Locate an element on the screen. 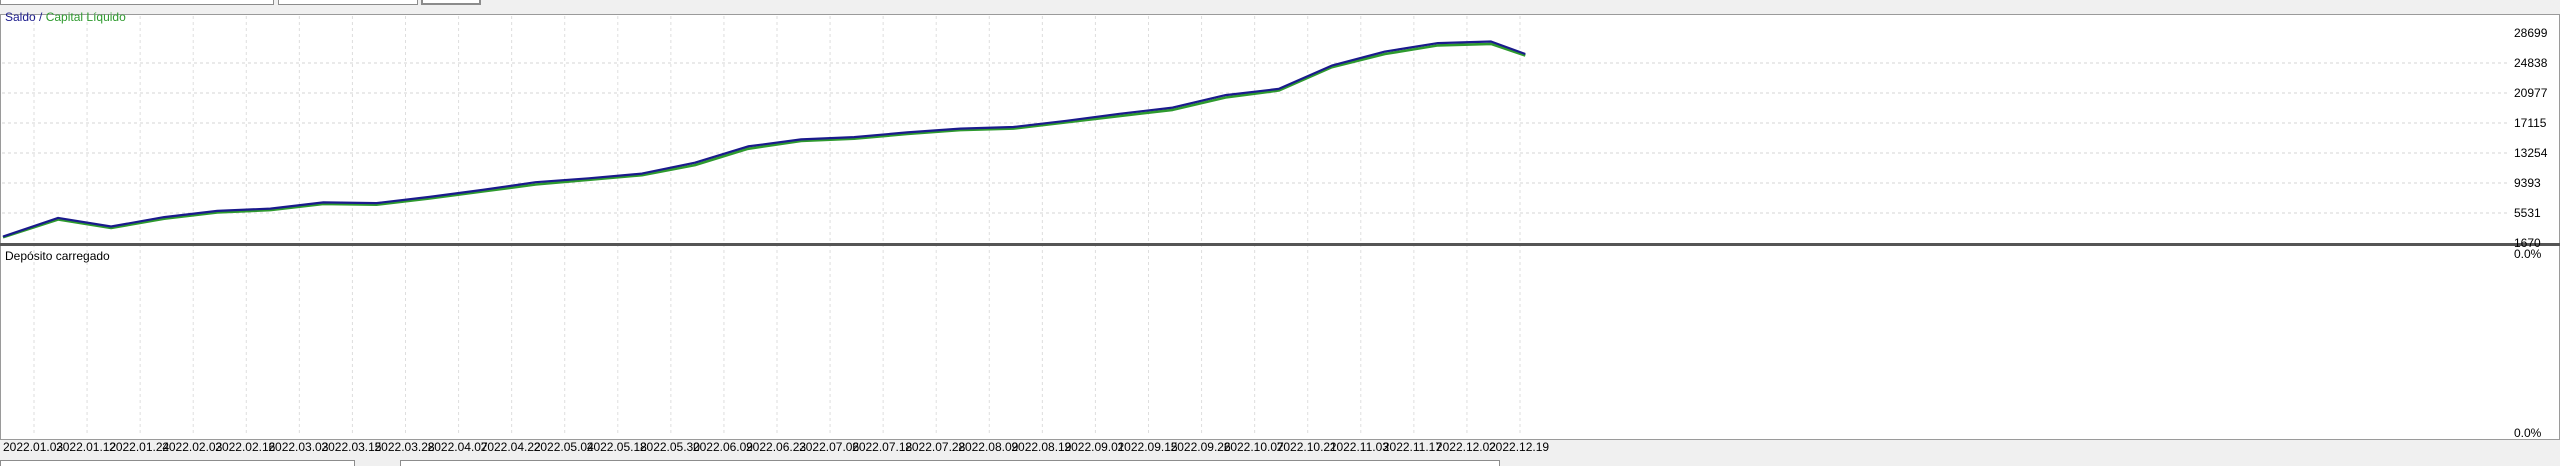 The height and width of the screenshot is (466, 2560). x-tick-label: 2022.11.03 is located at coordinates (1359, 447).